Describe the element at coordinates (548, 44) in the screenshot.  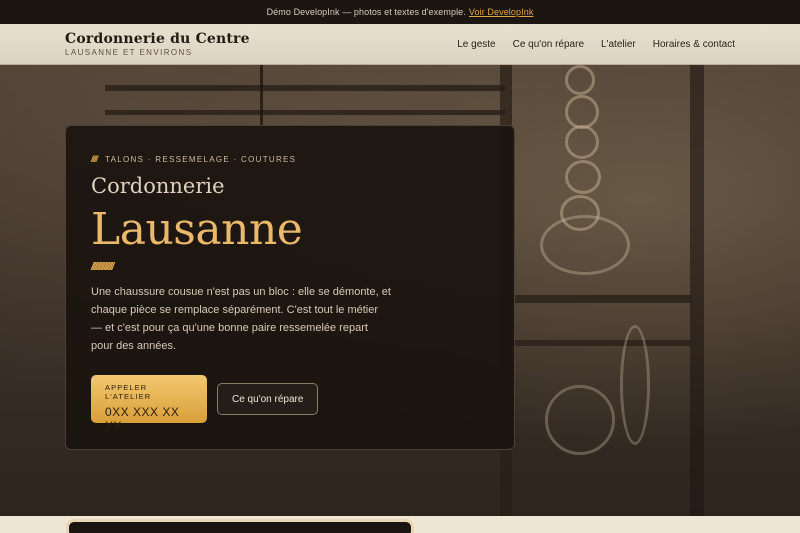
I see `nav-ce-quon-repare: Ce qu'on répare` at that location.